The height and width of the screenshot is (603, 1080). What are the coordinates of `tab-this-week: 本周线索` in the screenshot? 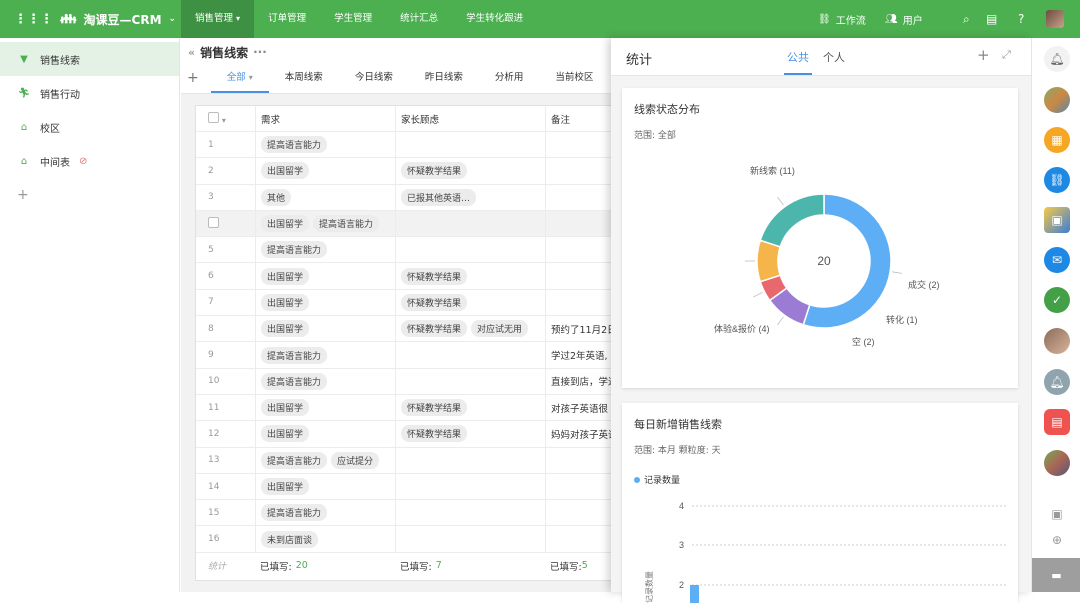 It's located at (304, 80).